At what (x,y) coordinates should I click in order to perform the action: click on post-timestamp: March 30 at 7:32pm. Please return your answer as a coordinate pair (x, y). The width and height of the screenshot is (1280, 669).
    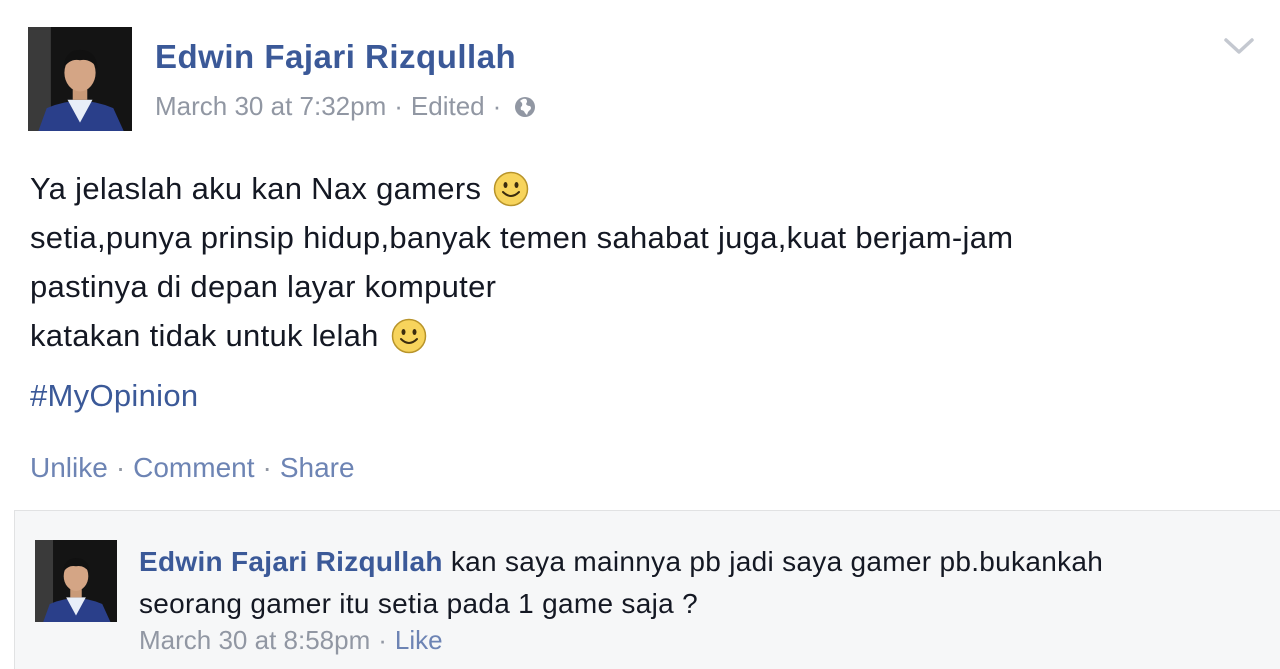
    Looking at the image, I should click on (270, 106).